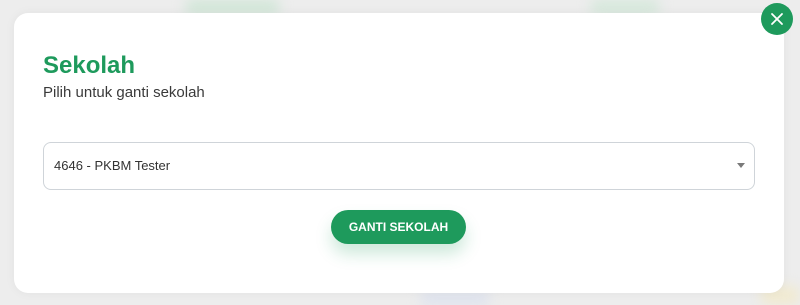 This screenshot has width=800, height=305. Describe the element at coordinates (398, 227) in the screenshot. I see `change-school-button: GANTI SEKOLAH` at that location.